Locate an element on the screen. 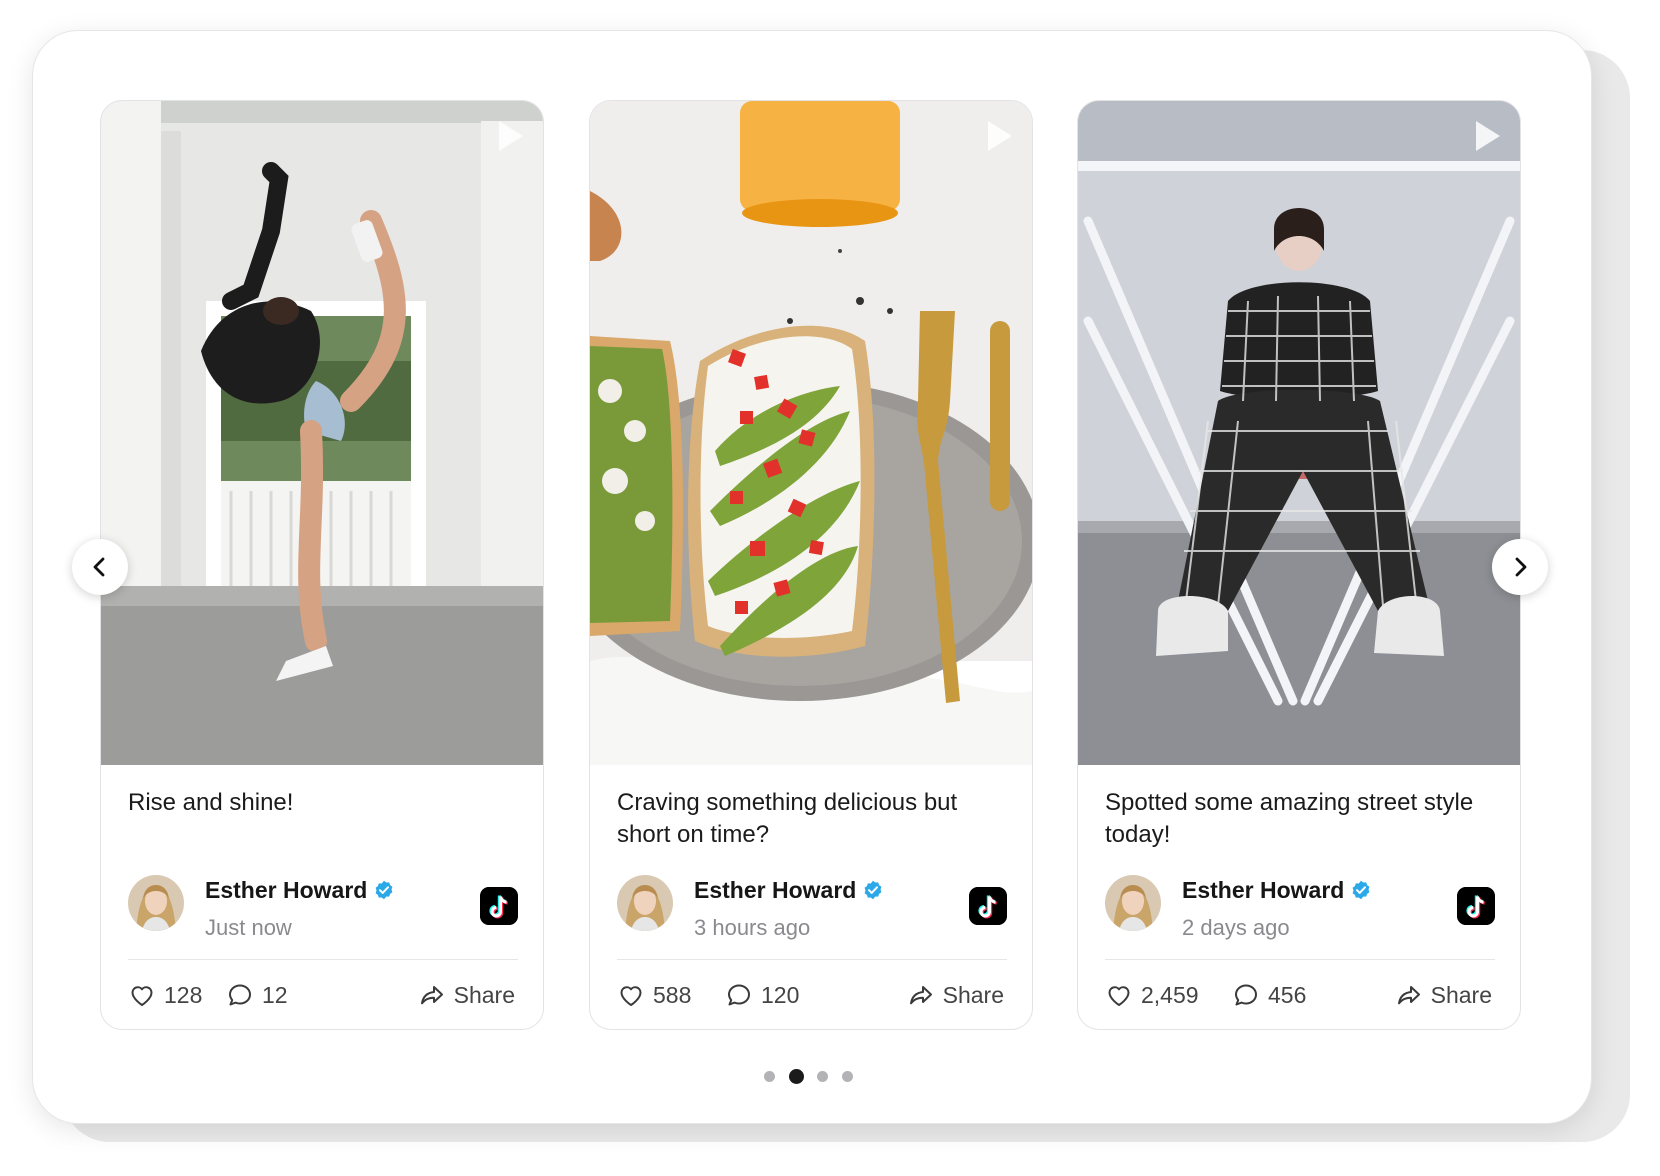 This screenshot has width=1660, height=1176. comment-button: 456 is located at coordinates (1269, 995).